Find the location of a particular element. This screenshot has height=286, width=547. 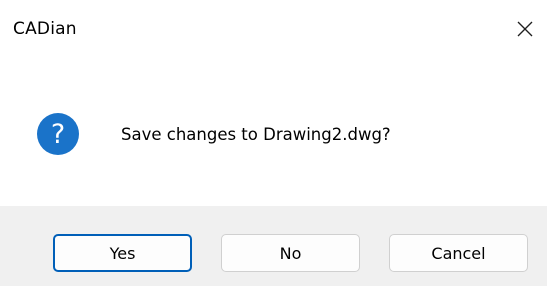

dialog-message: Save changes to Drawing2.dwg? is located at coordinates (256, 134).